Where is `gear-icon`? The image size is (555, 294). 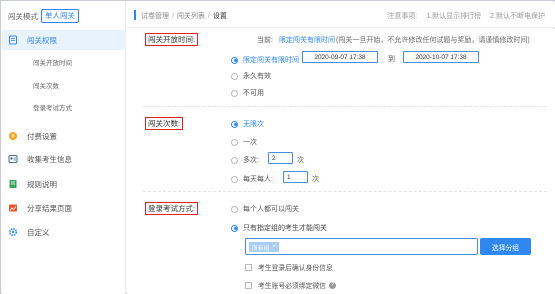 gear-icon is located at coordinates (13, 232).